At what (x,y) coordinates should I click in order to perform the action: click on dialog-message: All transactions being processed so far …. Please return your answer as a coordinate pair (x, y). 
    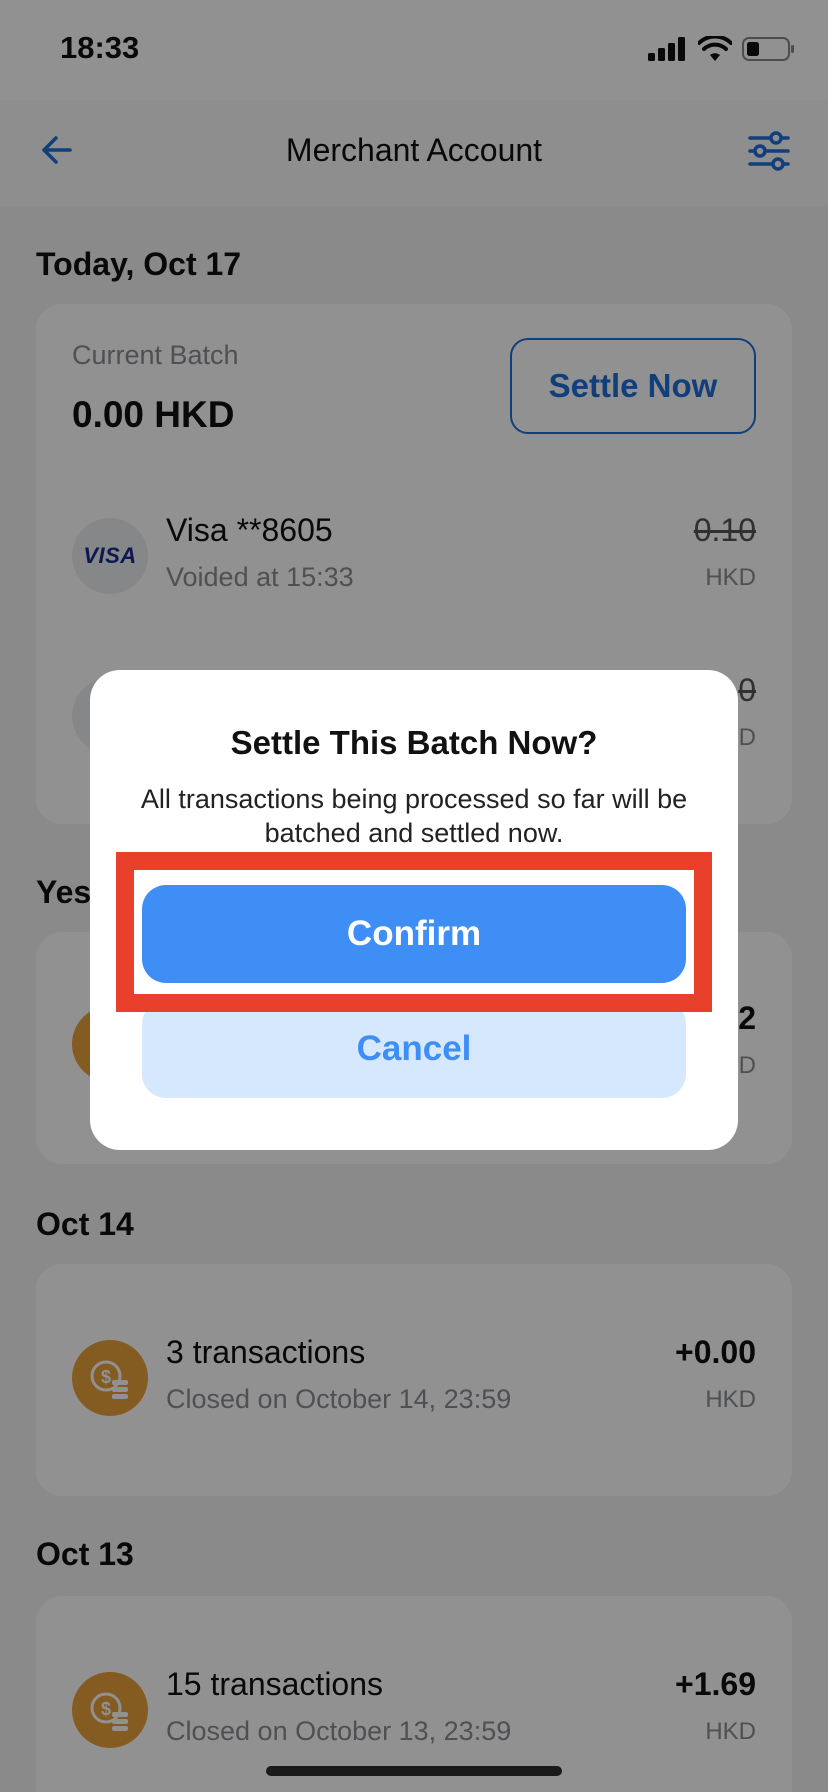
    Looking at the image, I should click on (414, 816).